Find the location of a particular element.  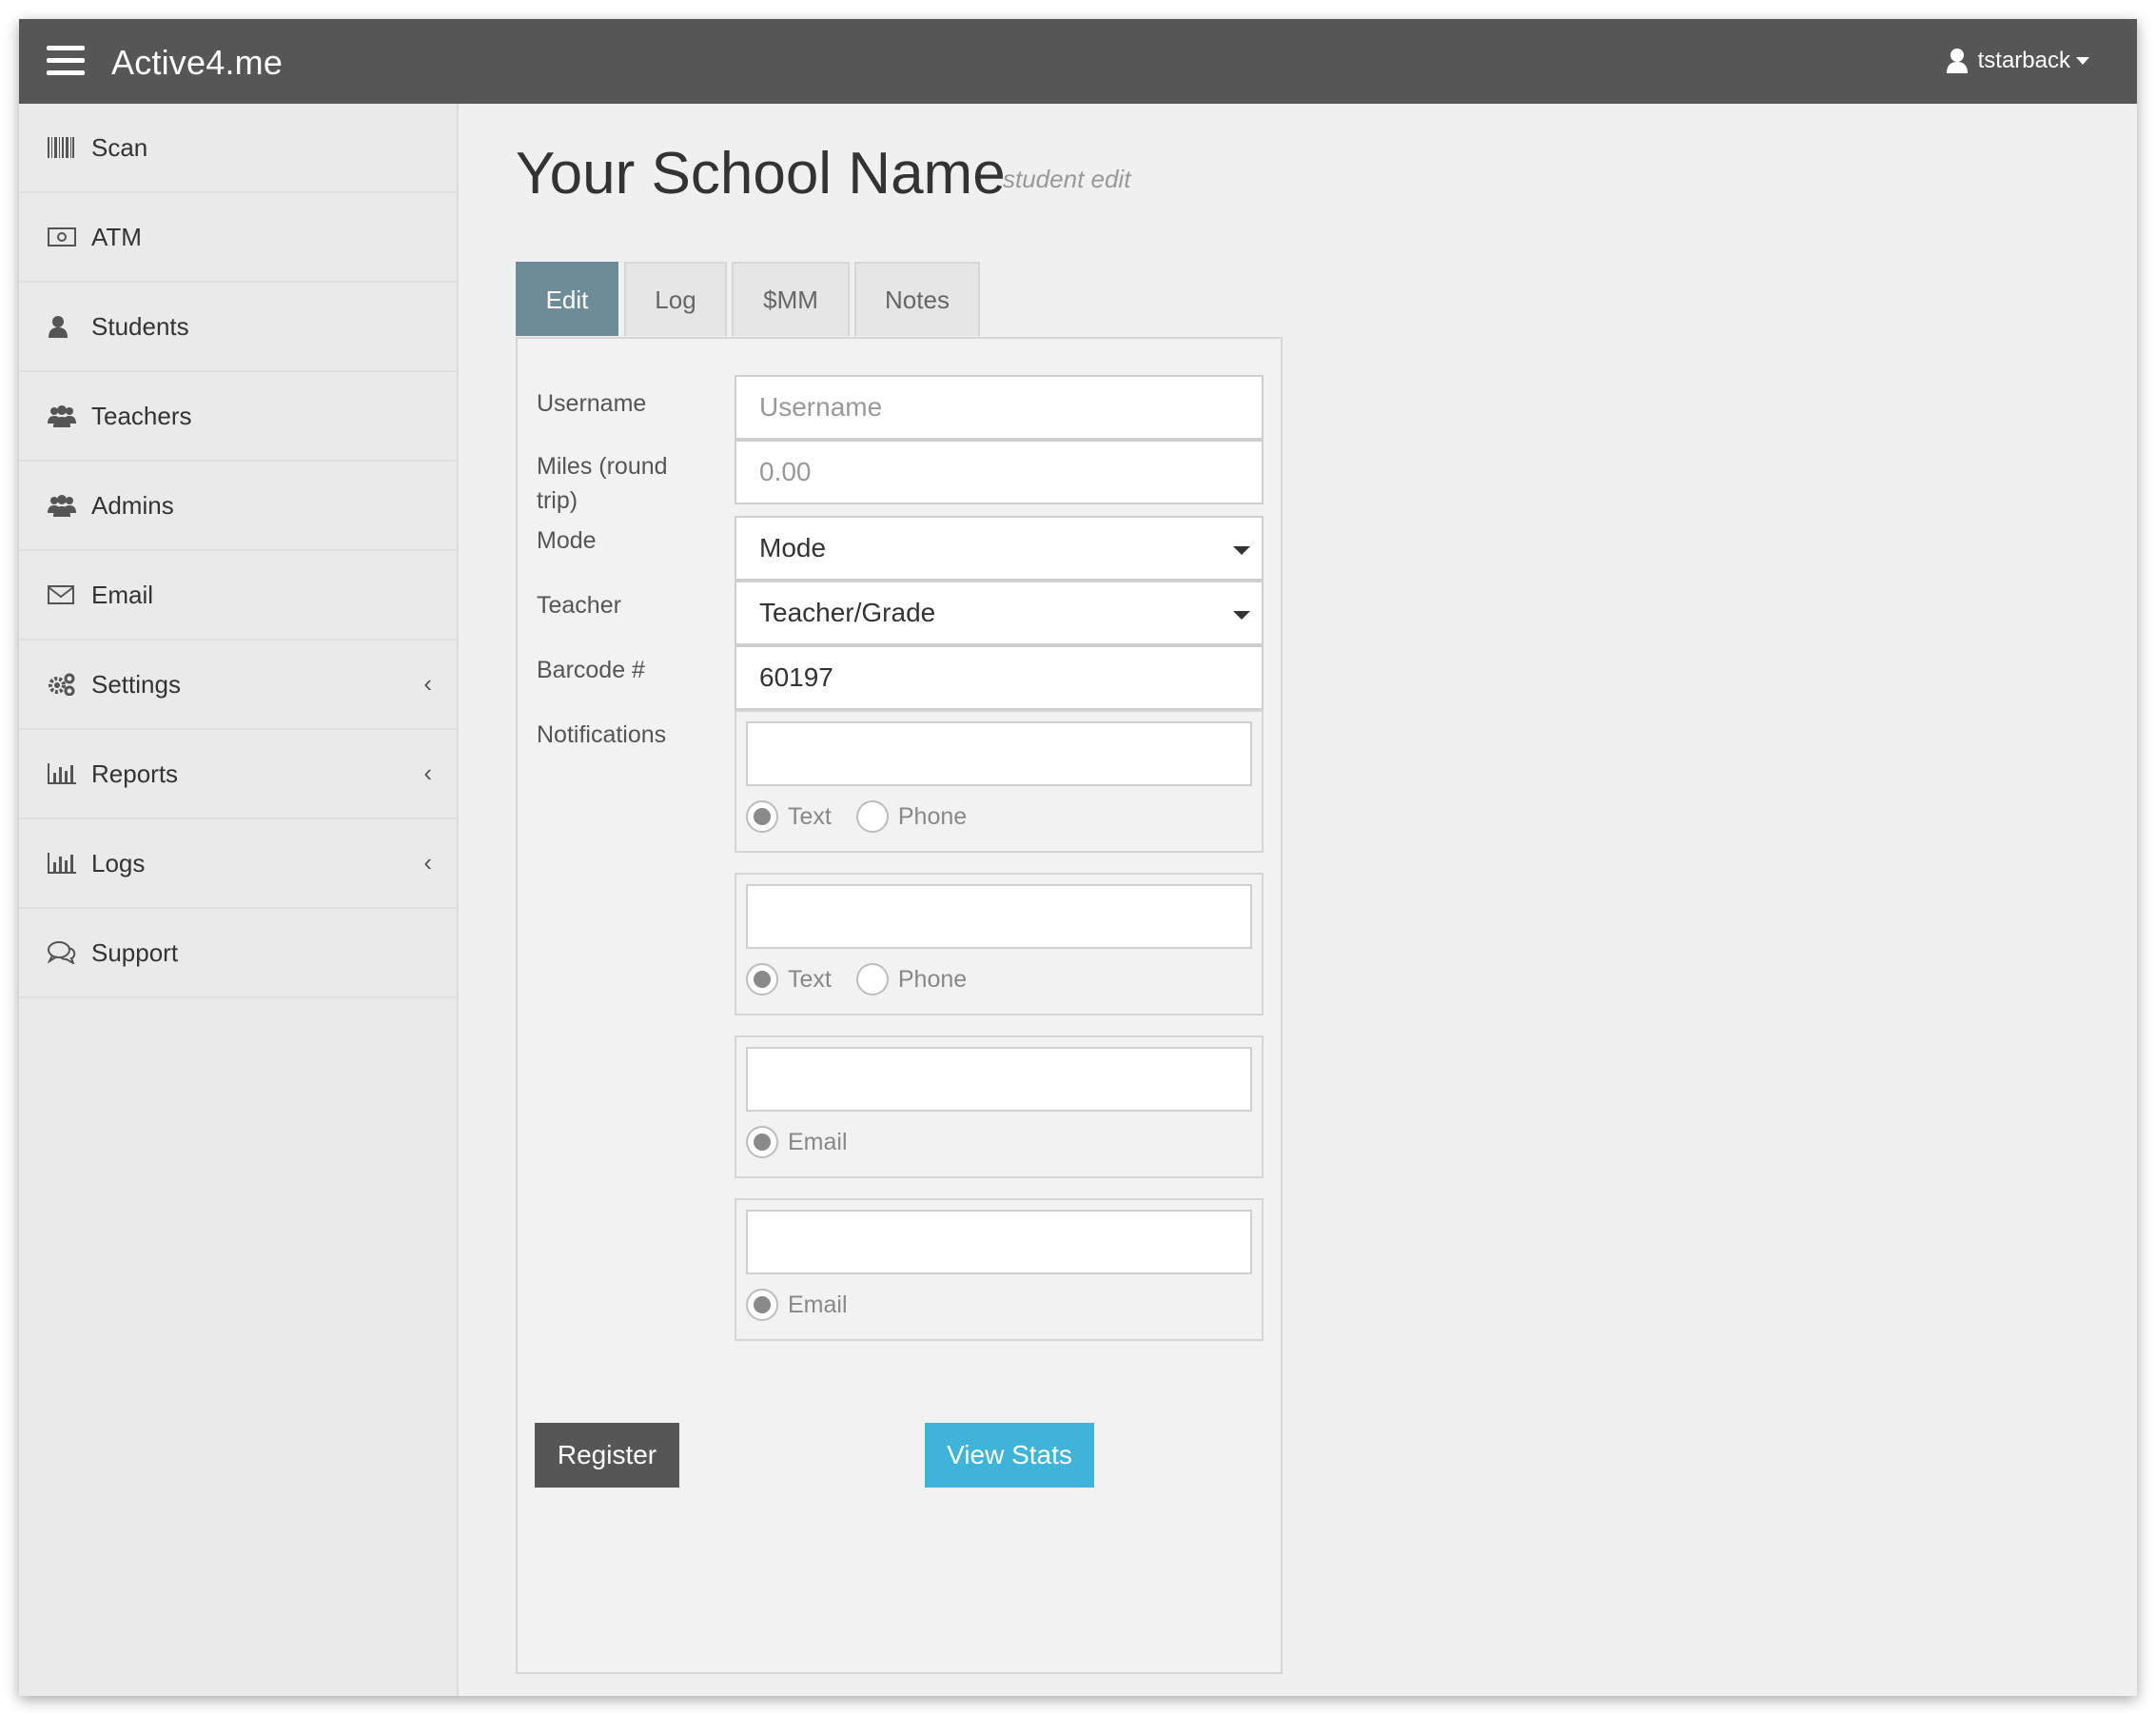

miles-label: Miles (round trip) is located at coordinates (602, 483).